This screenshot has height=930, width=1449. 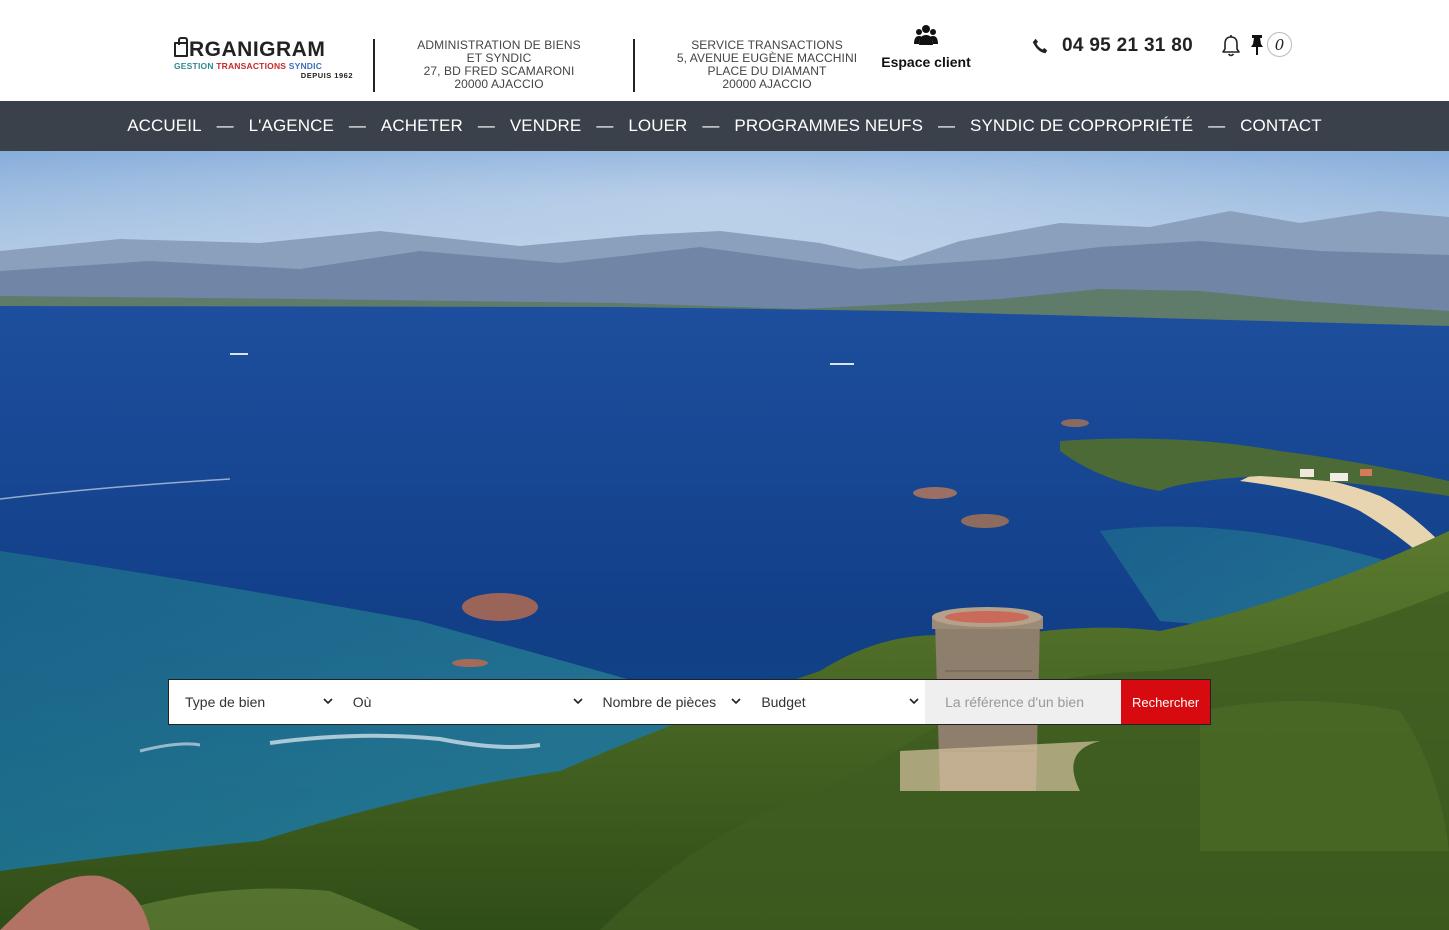 I want to click on nav-item-louer: LOUER, so click(x=657, y=126).